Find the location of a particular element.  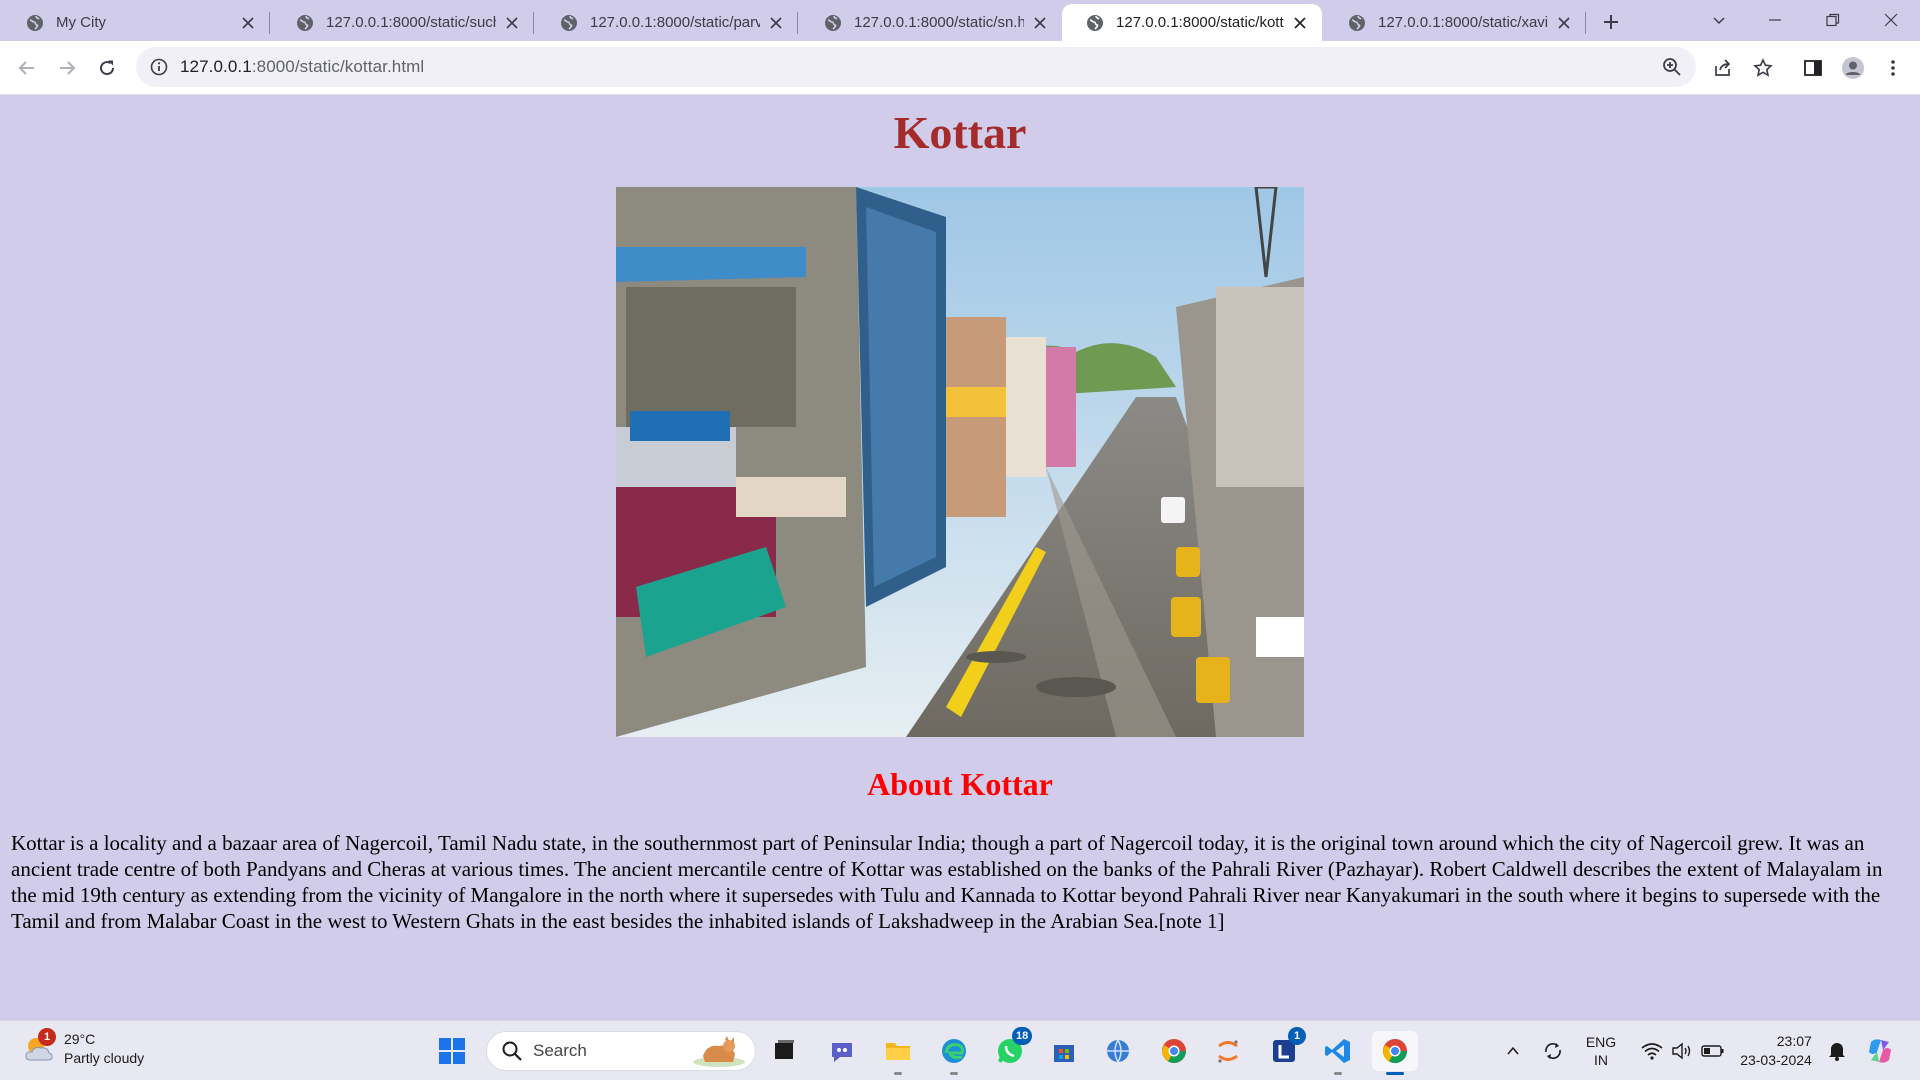

url-path: :8000/static/kottar.html is located at coordinates (338, 66).